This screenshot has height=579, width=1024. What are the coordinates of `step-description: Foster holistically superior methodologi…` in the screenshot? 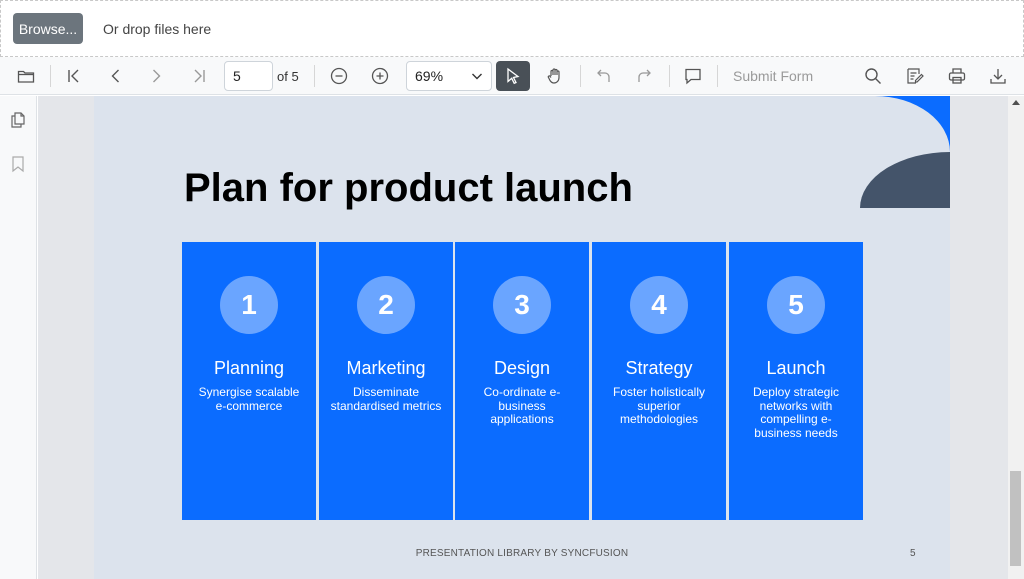 It's located at (659, 405).